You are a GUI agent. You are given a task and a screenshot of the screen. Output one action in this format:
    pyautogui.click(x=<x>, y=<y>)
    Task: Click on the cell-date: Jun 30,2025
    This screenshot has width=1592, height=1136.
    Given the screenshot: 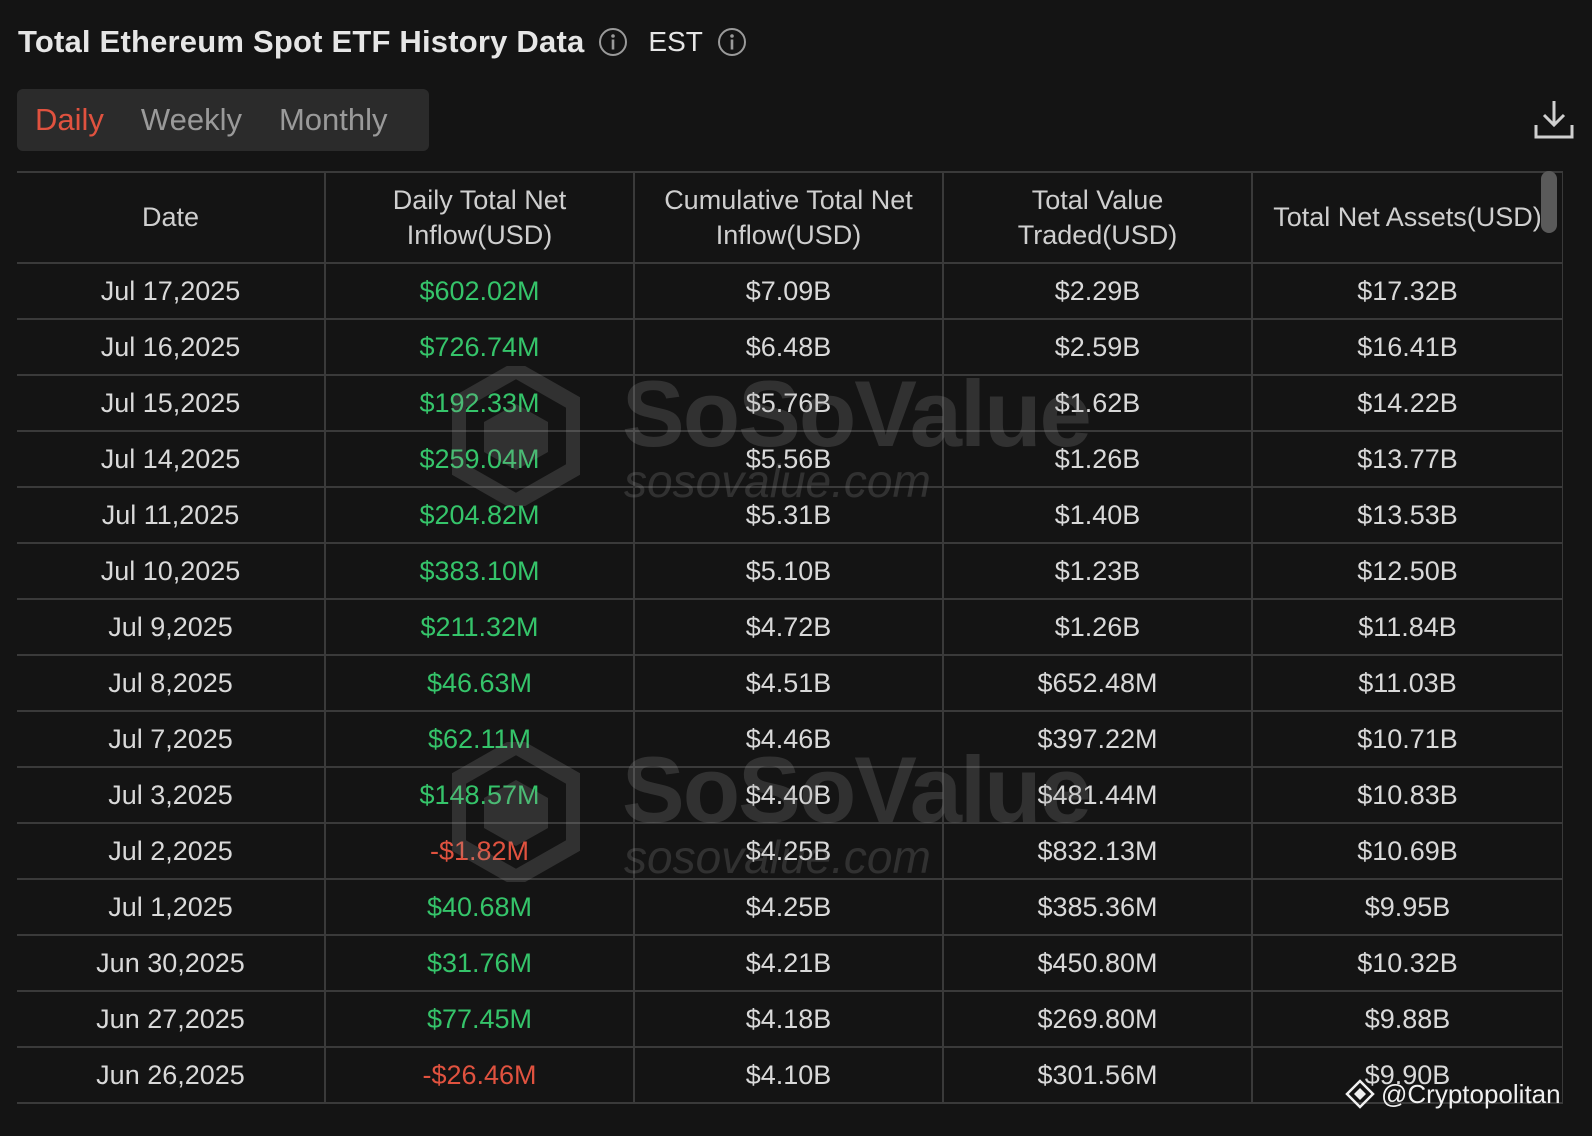 What is the action you would take?
    pyautogui.click(x=171, y=963)
    